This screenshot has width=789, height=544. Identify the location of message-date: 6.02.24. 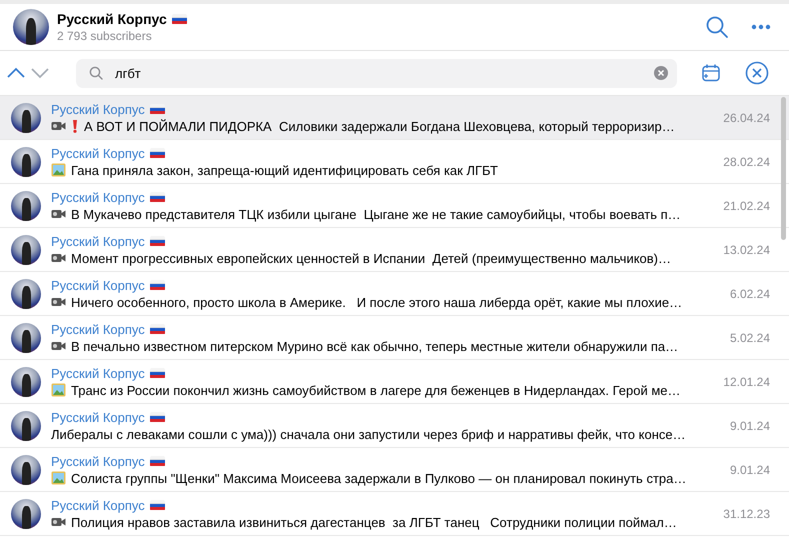
(750, 293).